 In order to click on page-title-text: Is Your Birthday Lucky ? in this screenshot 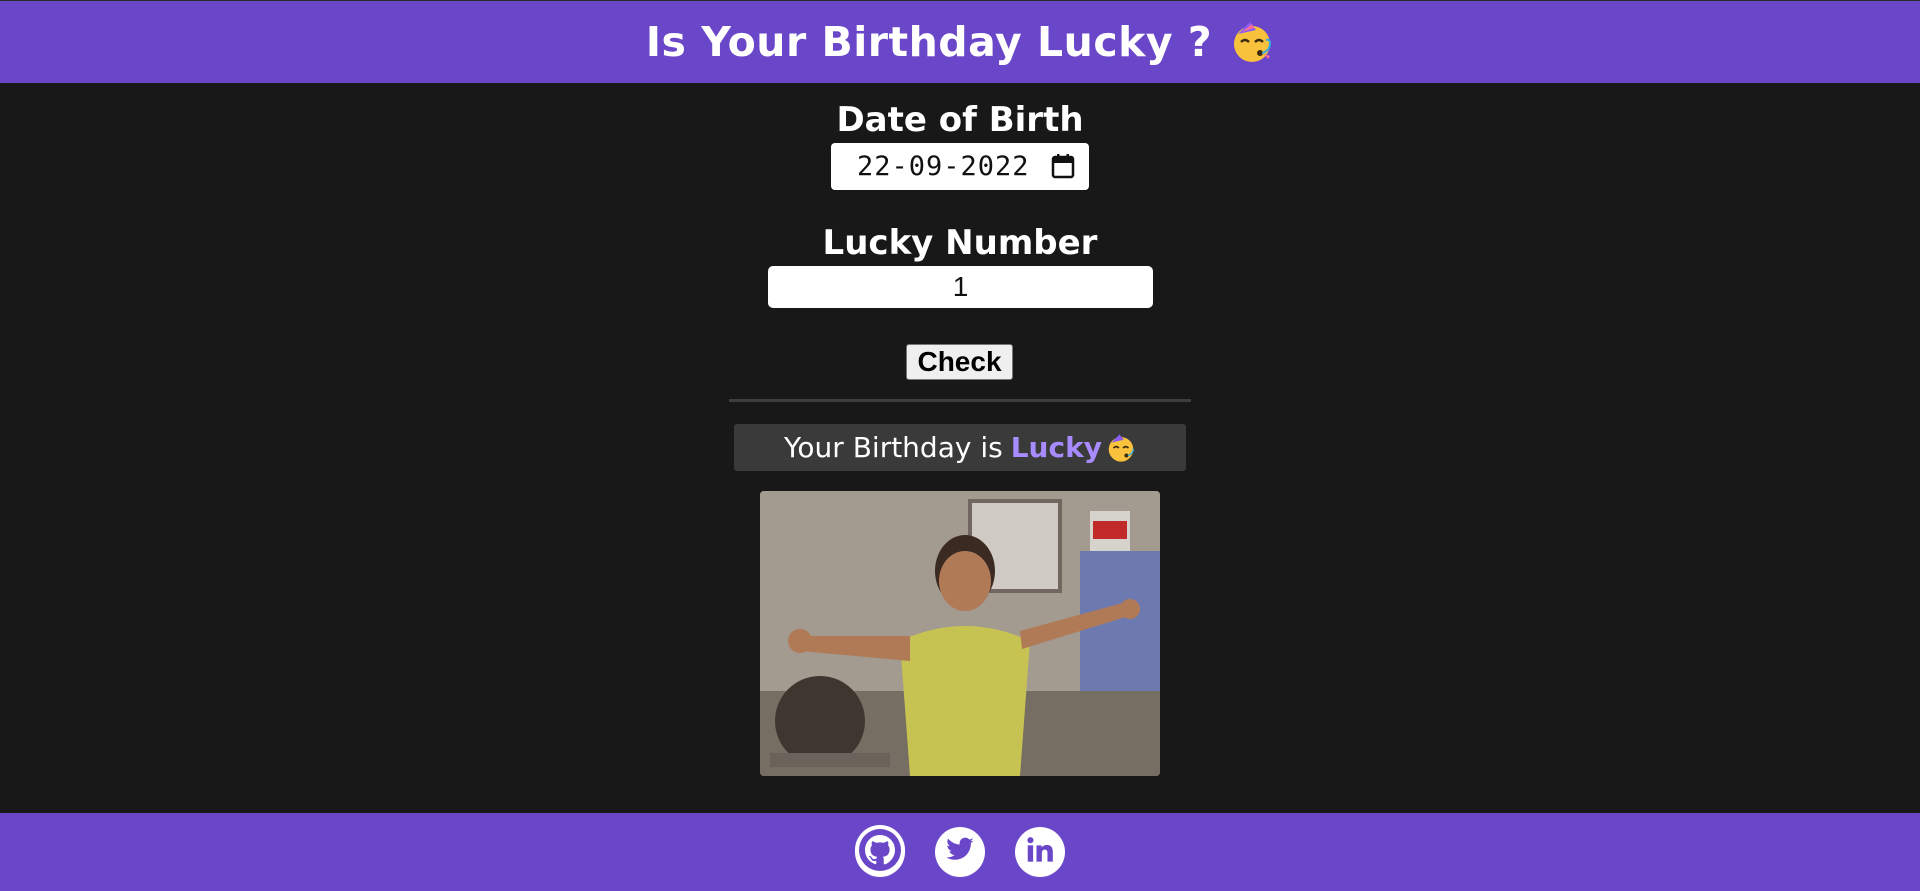, I will do `click(929, 42)`.